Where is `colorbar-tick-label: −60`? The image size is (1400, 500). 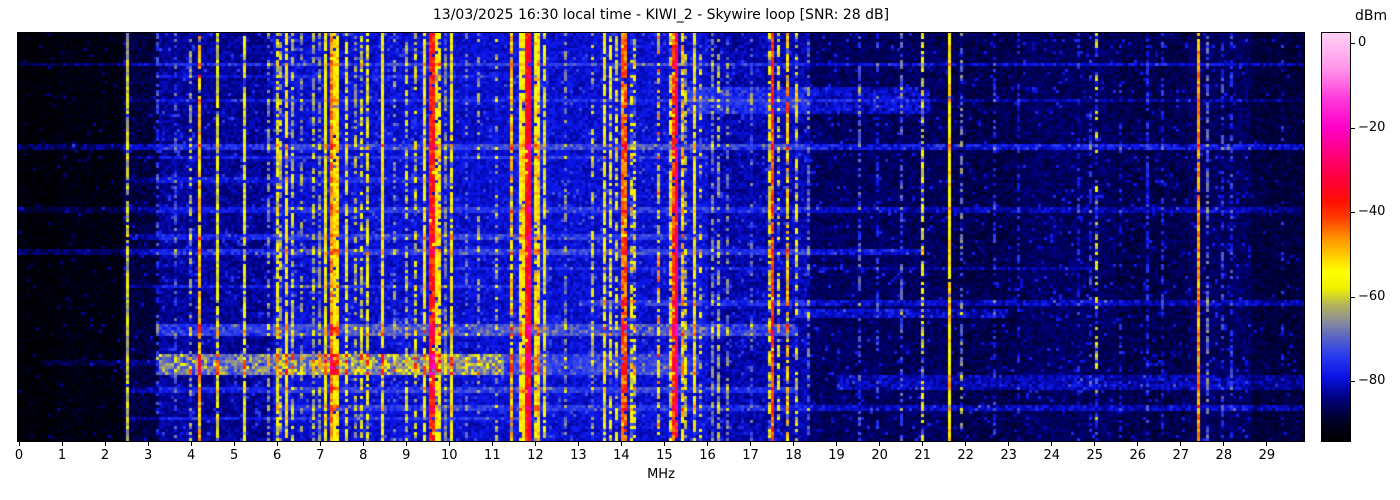 colorbar-tick-label: −60 is located at coordinates (1372, 296).